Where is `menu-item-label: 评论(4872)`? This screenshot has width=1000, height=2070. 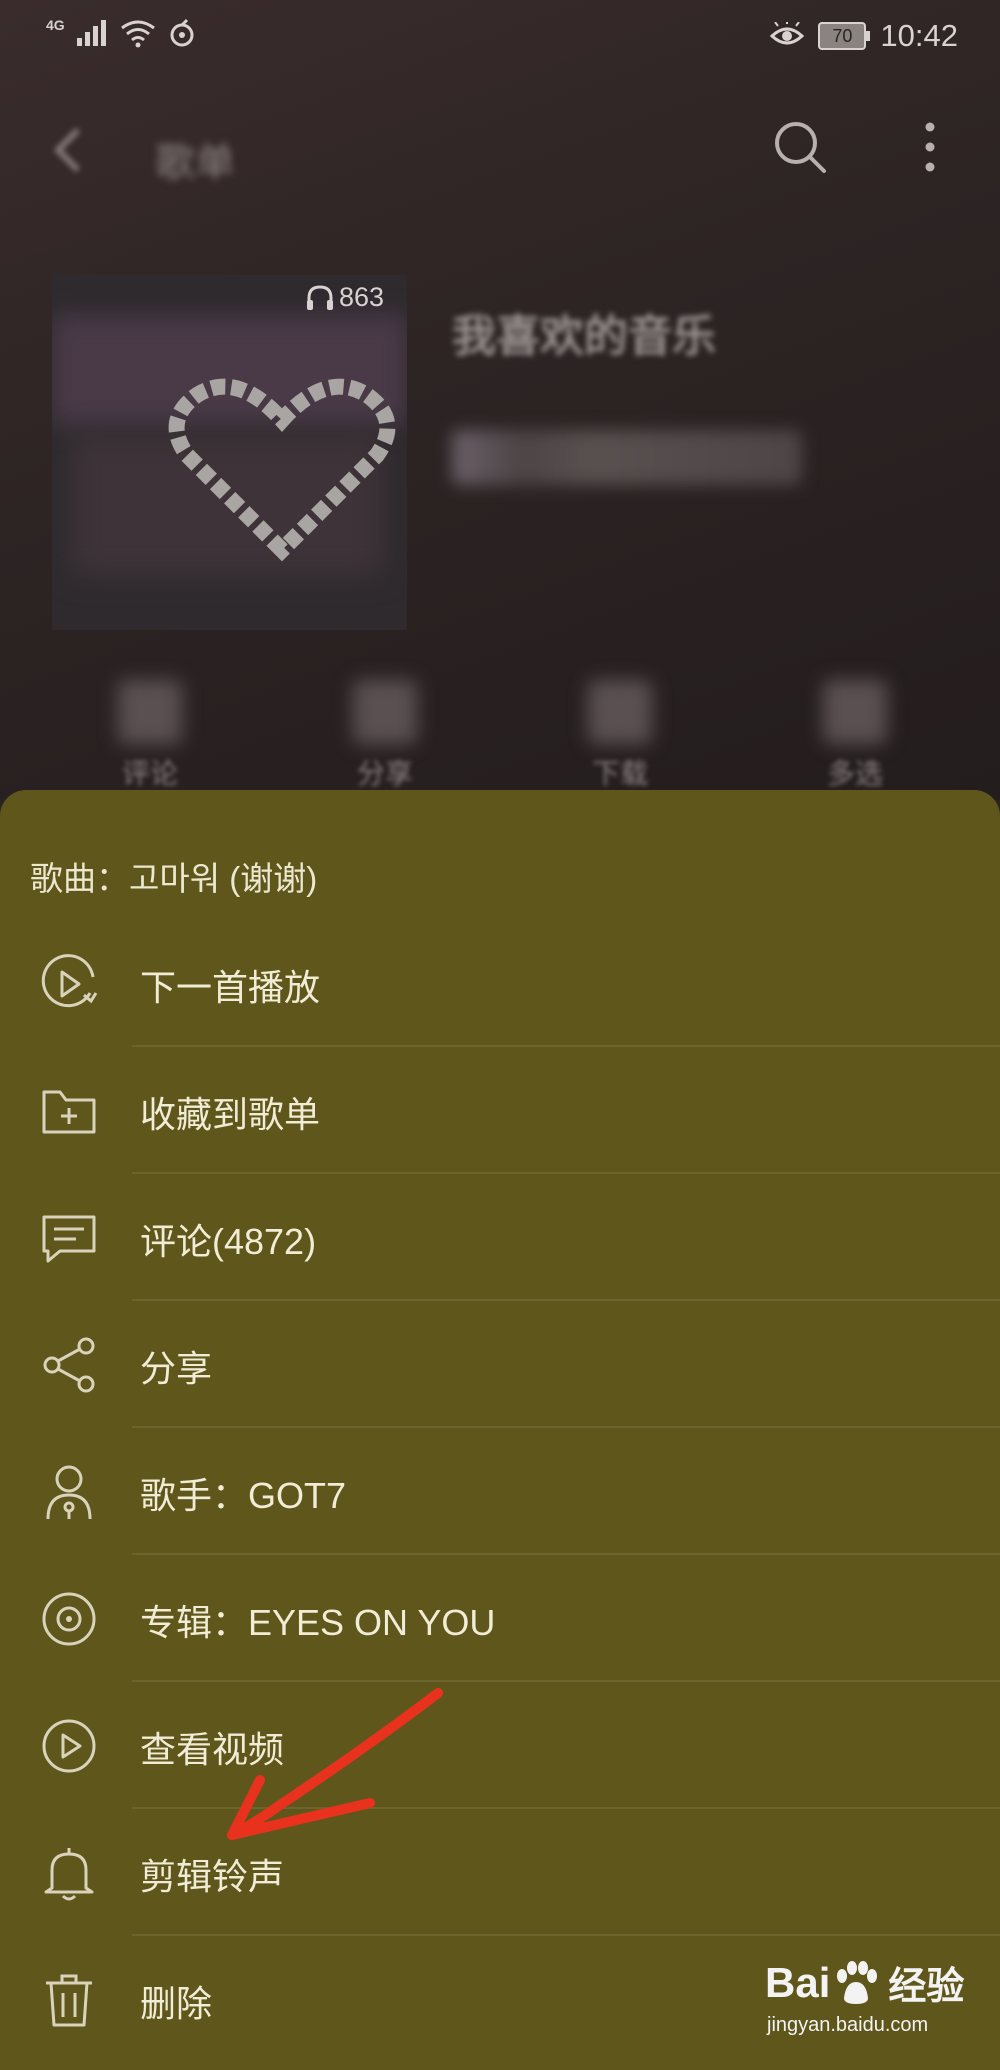
menu-item-label: 评论(4872) is located at coordinates (228, 1241).